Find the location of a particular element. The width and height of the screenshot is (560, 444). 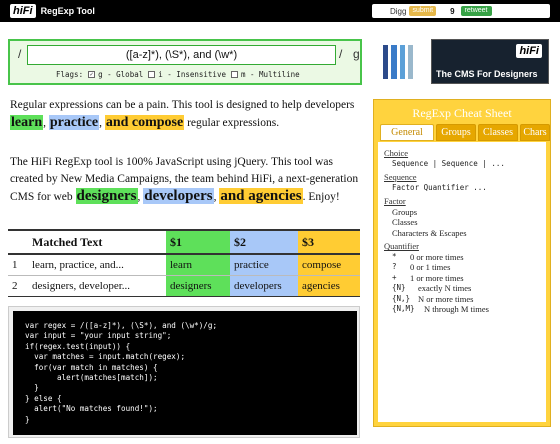

column-header-group-1: $1 is located at coordinates (198, 242).